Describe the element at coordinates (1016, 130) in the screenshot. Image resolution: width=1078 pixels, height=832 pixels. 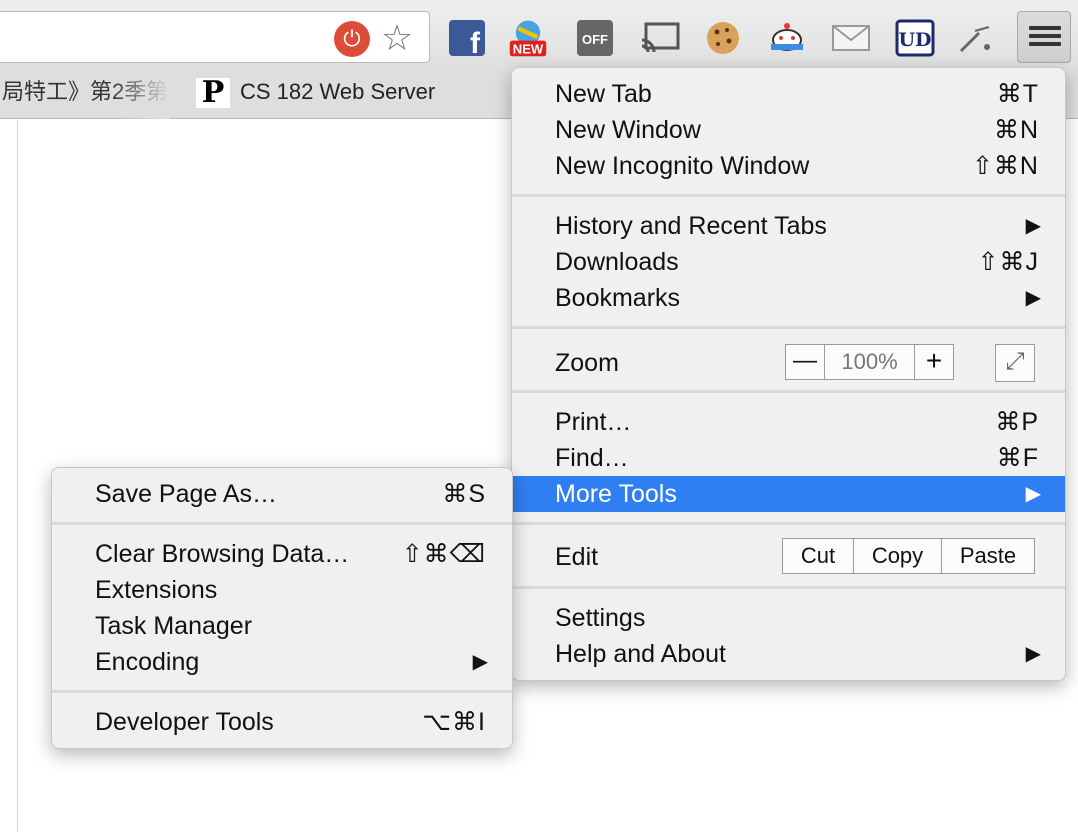
I see `menu-item-shortcut: ⌘N` at that location.